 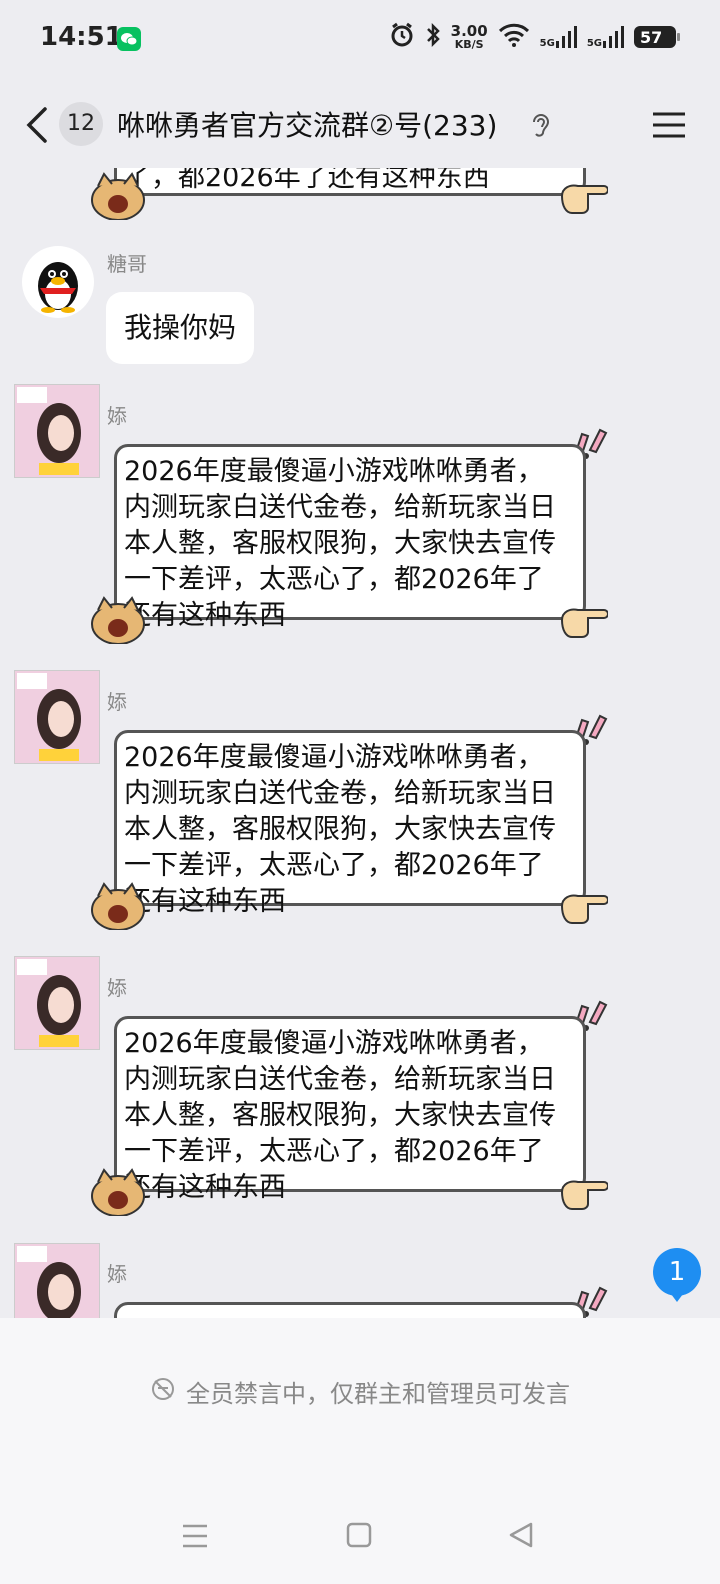 I want to click on signal-5g-2: 5G, so click(x=605, y=37).